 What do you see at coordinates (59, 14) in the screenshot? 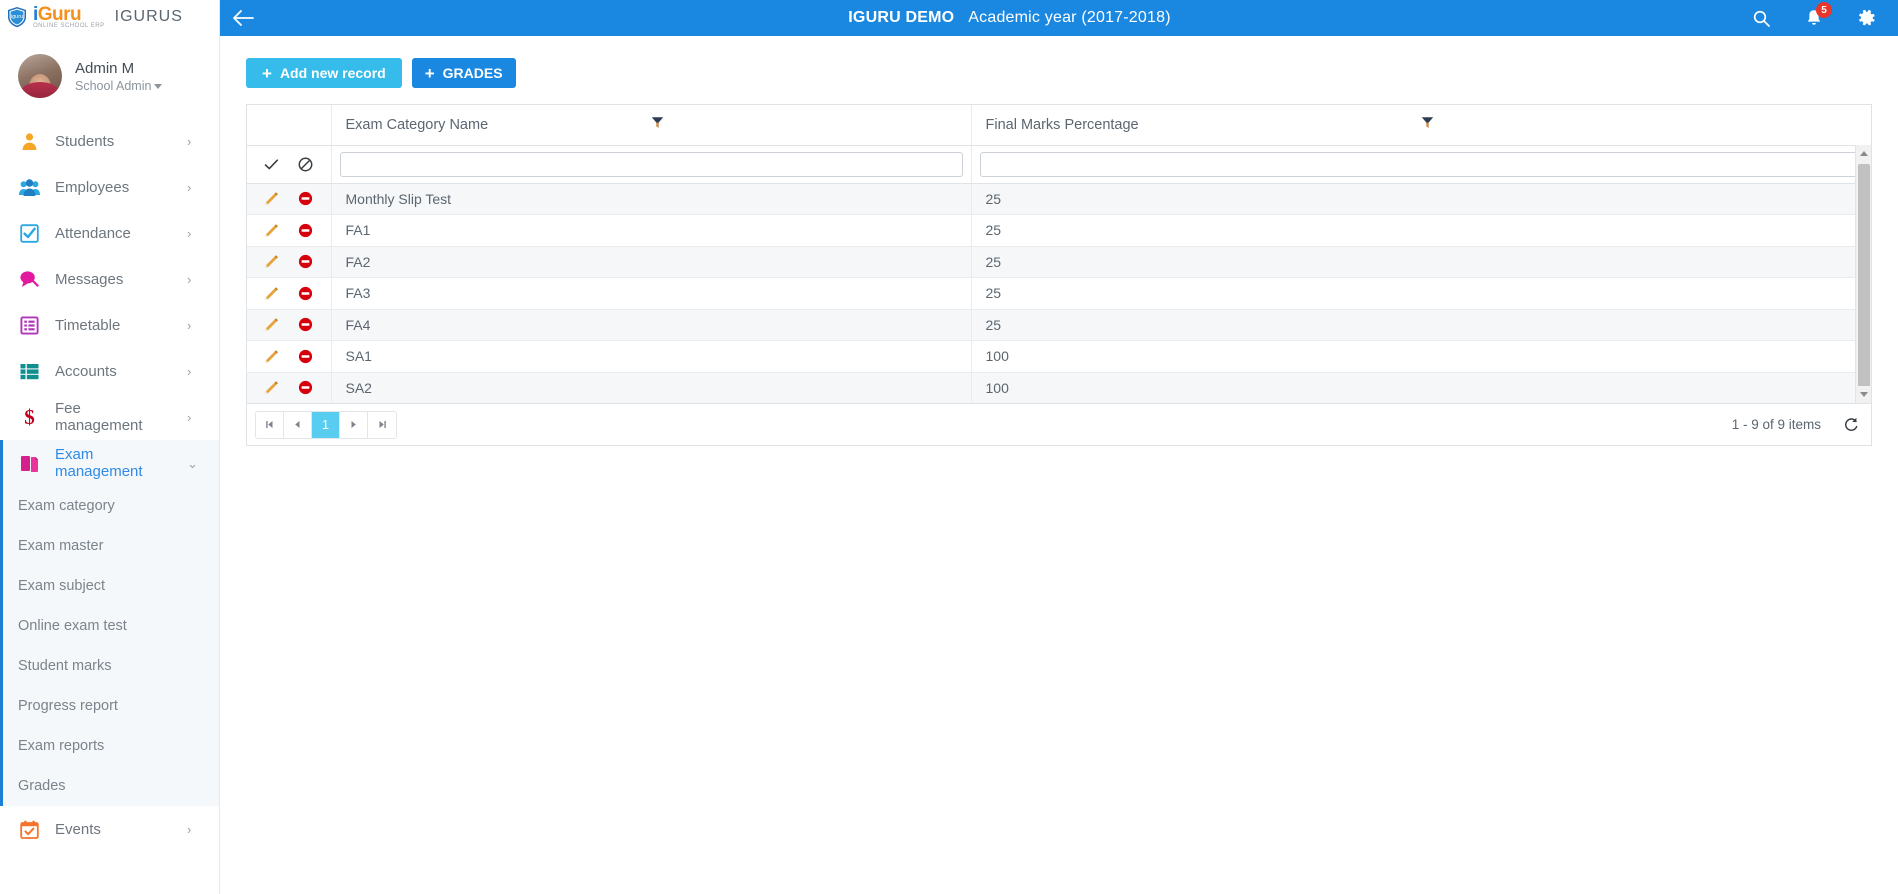
I see `brand-letters-guru: Guru` at bounding box center [59, 14].